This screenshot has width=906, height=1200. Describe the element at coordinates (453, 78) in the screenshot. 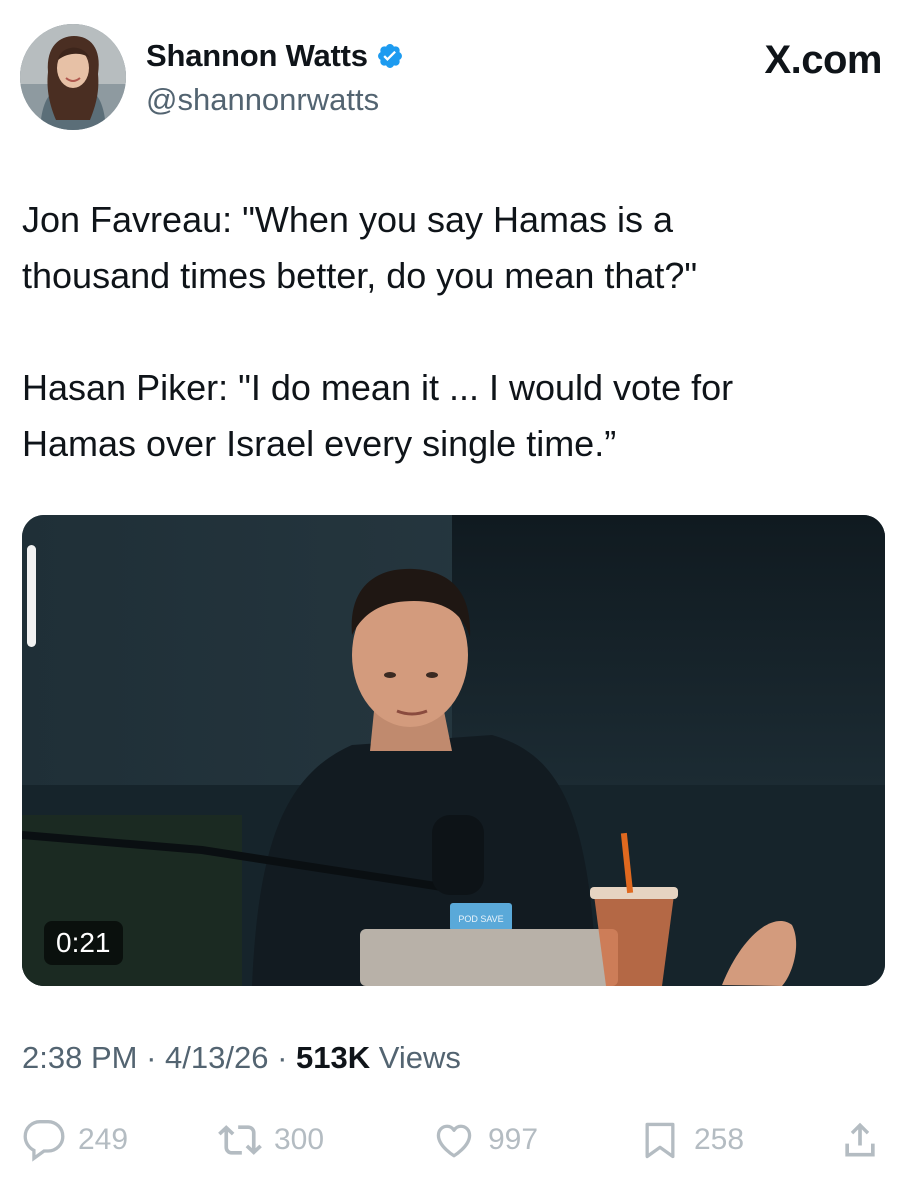

I see `tweet-header: Shannon Watts @shannonrwatts X.com` at that location.